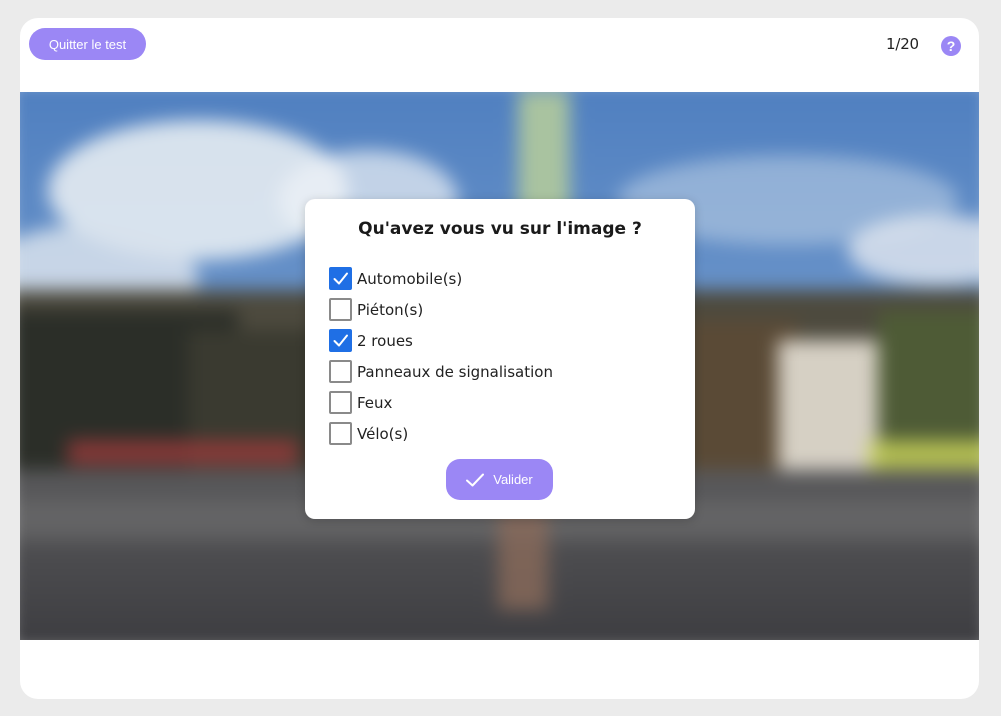 This screenshot has width=1001, height=716. Describe the element at coordinates (87, 44) in the screenshot. I see `quit-test-button: Quitter le test` at that location.